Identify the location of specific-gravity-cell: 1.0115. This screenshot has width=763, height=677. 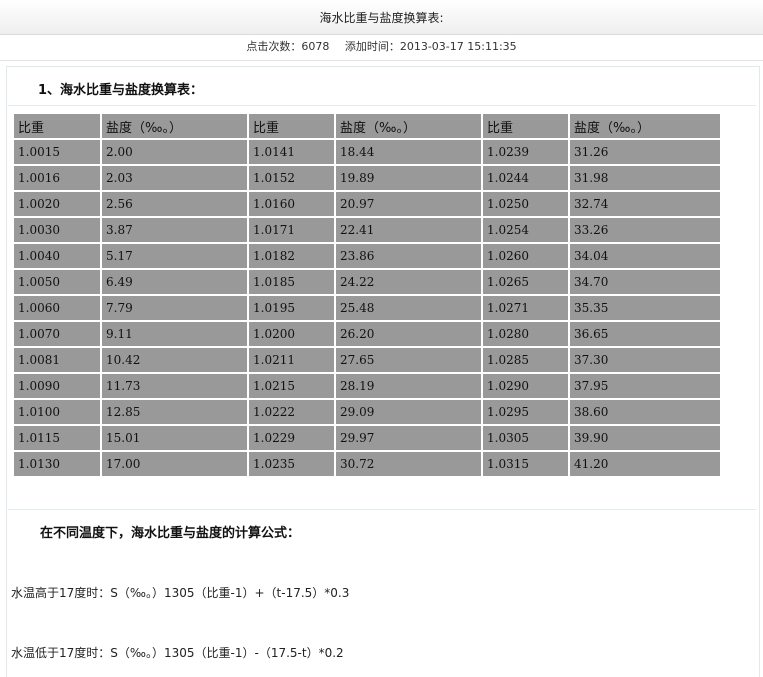
(57, 438).